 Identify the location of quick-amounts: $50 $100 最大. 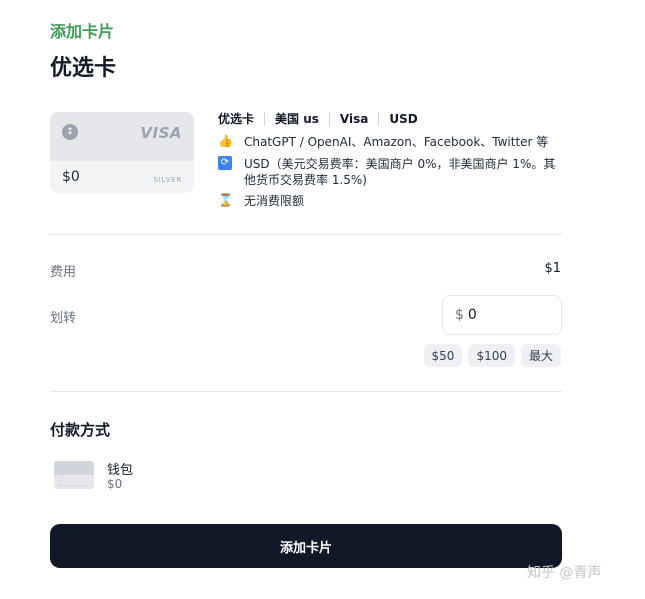
(492, 355).